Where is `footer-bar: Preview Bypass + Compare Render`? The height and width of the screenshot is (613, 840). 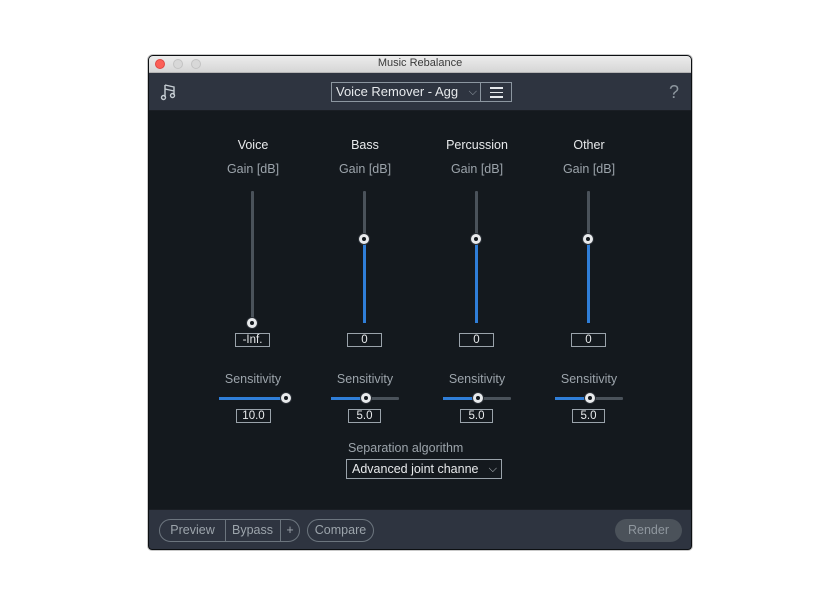
footer-bar: Preview Bypass + Compare Render is located at coordinates (420, 529).